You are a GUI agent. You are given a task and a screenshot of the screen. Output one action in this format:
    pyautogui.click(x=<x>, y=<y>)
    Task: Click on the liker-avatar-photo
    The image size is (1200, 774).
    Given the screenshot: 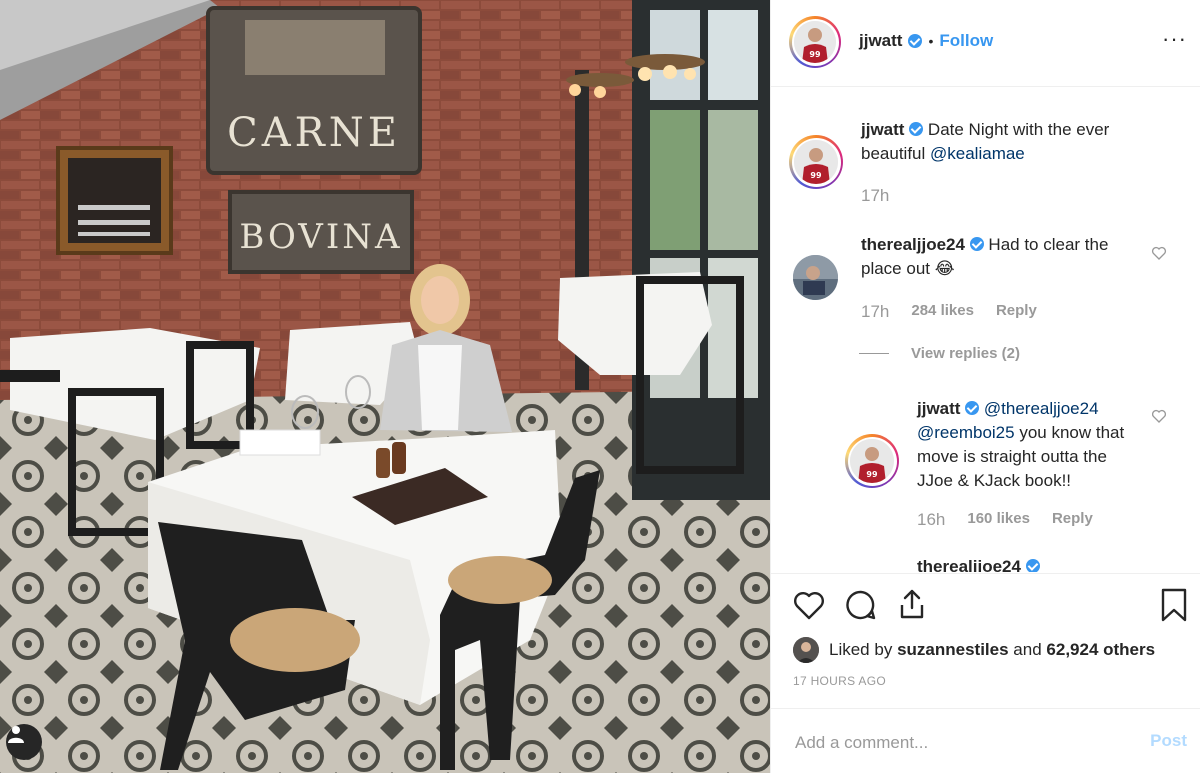 What is the action you would take?
    pyautogui.click(x=806, y=650)
    